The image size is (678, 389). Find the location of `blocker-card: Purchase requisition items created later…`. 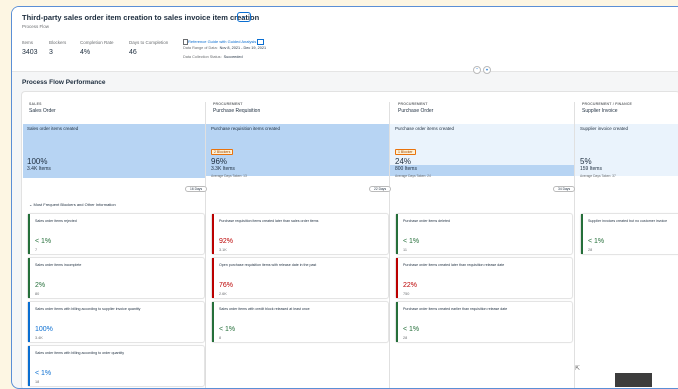

blocker-card: Purchase requisition items created later… is located at coordinates (300, 234).